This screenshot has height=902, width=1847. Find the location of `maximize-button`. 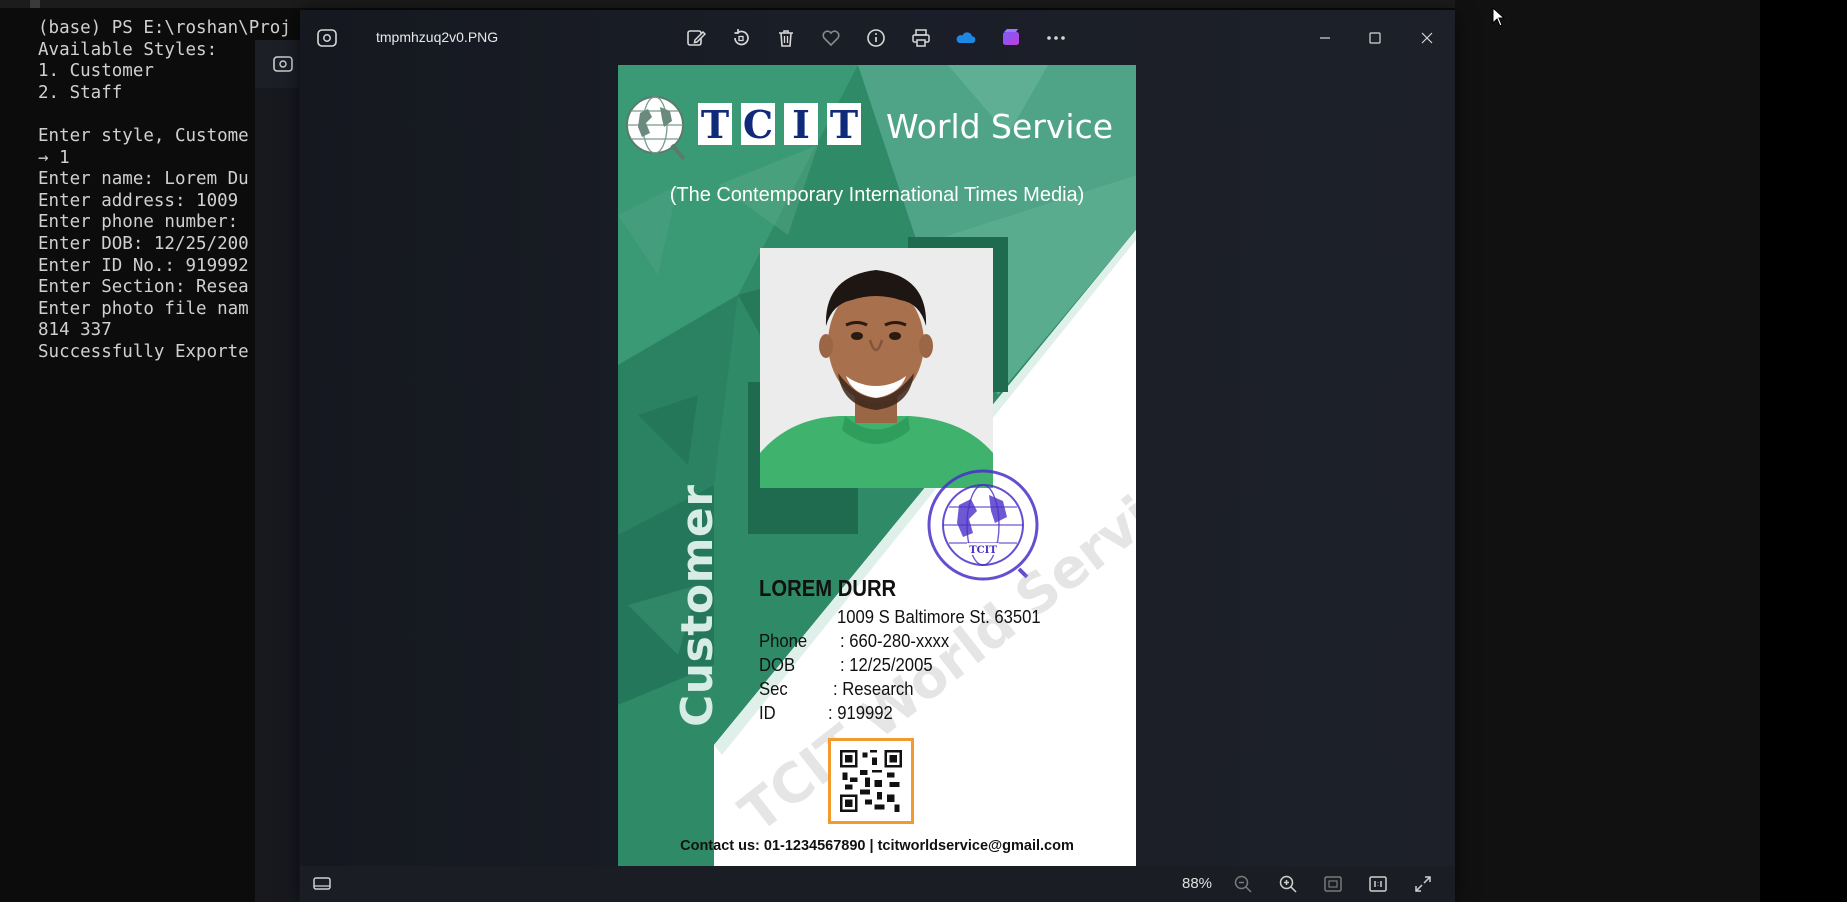

maximize-button is located at coordinates (1375, 38).